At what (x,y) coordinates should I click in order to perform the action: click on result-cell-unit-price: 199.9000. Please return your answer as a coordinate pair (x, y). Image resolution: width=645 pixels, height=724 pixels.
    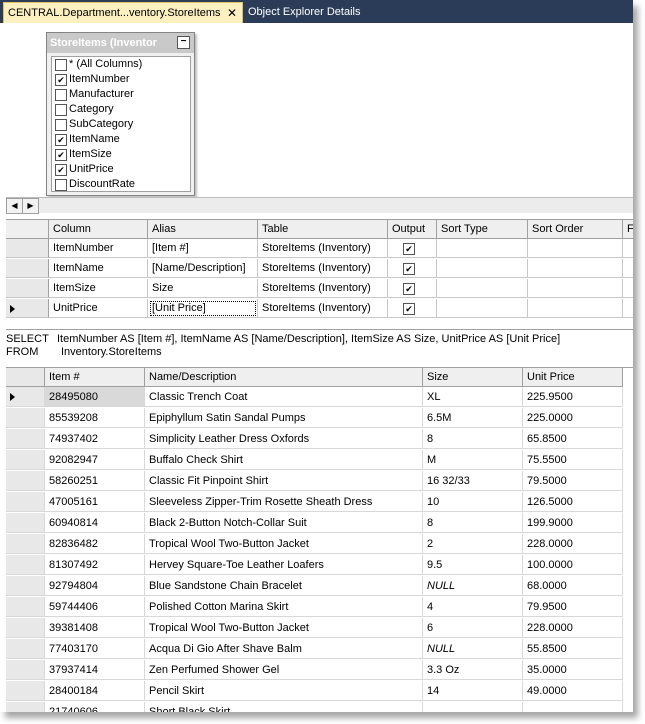
    Looking at the image, I should click on (573, 523).